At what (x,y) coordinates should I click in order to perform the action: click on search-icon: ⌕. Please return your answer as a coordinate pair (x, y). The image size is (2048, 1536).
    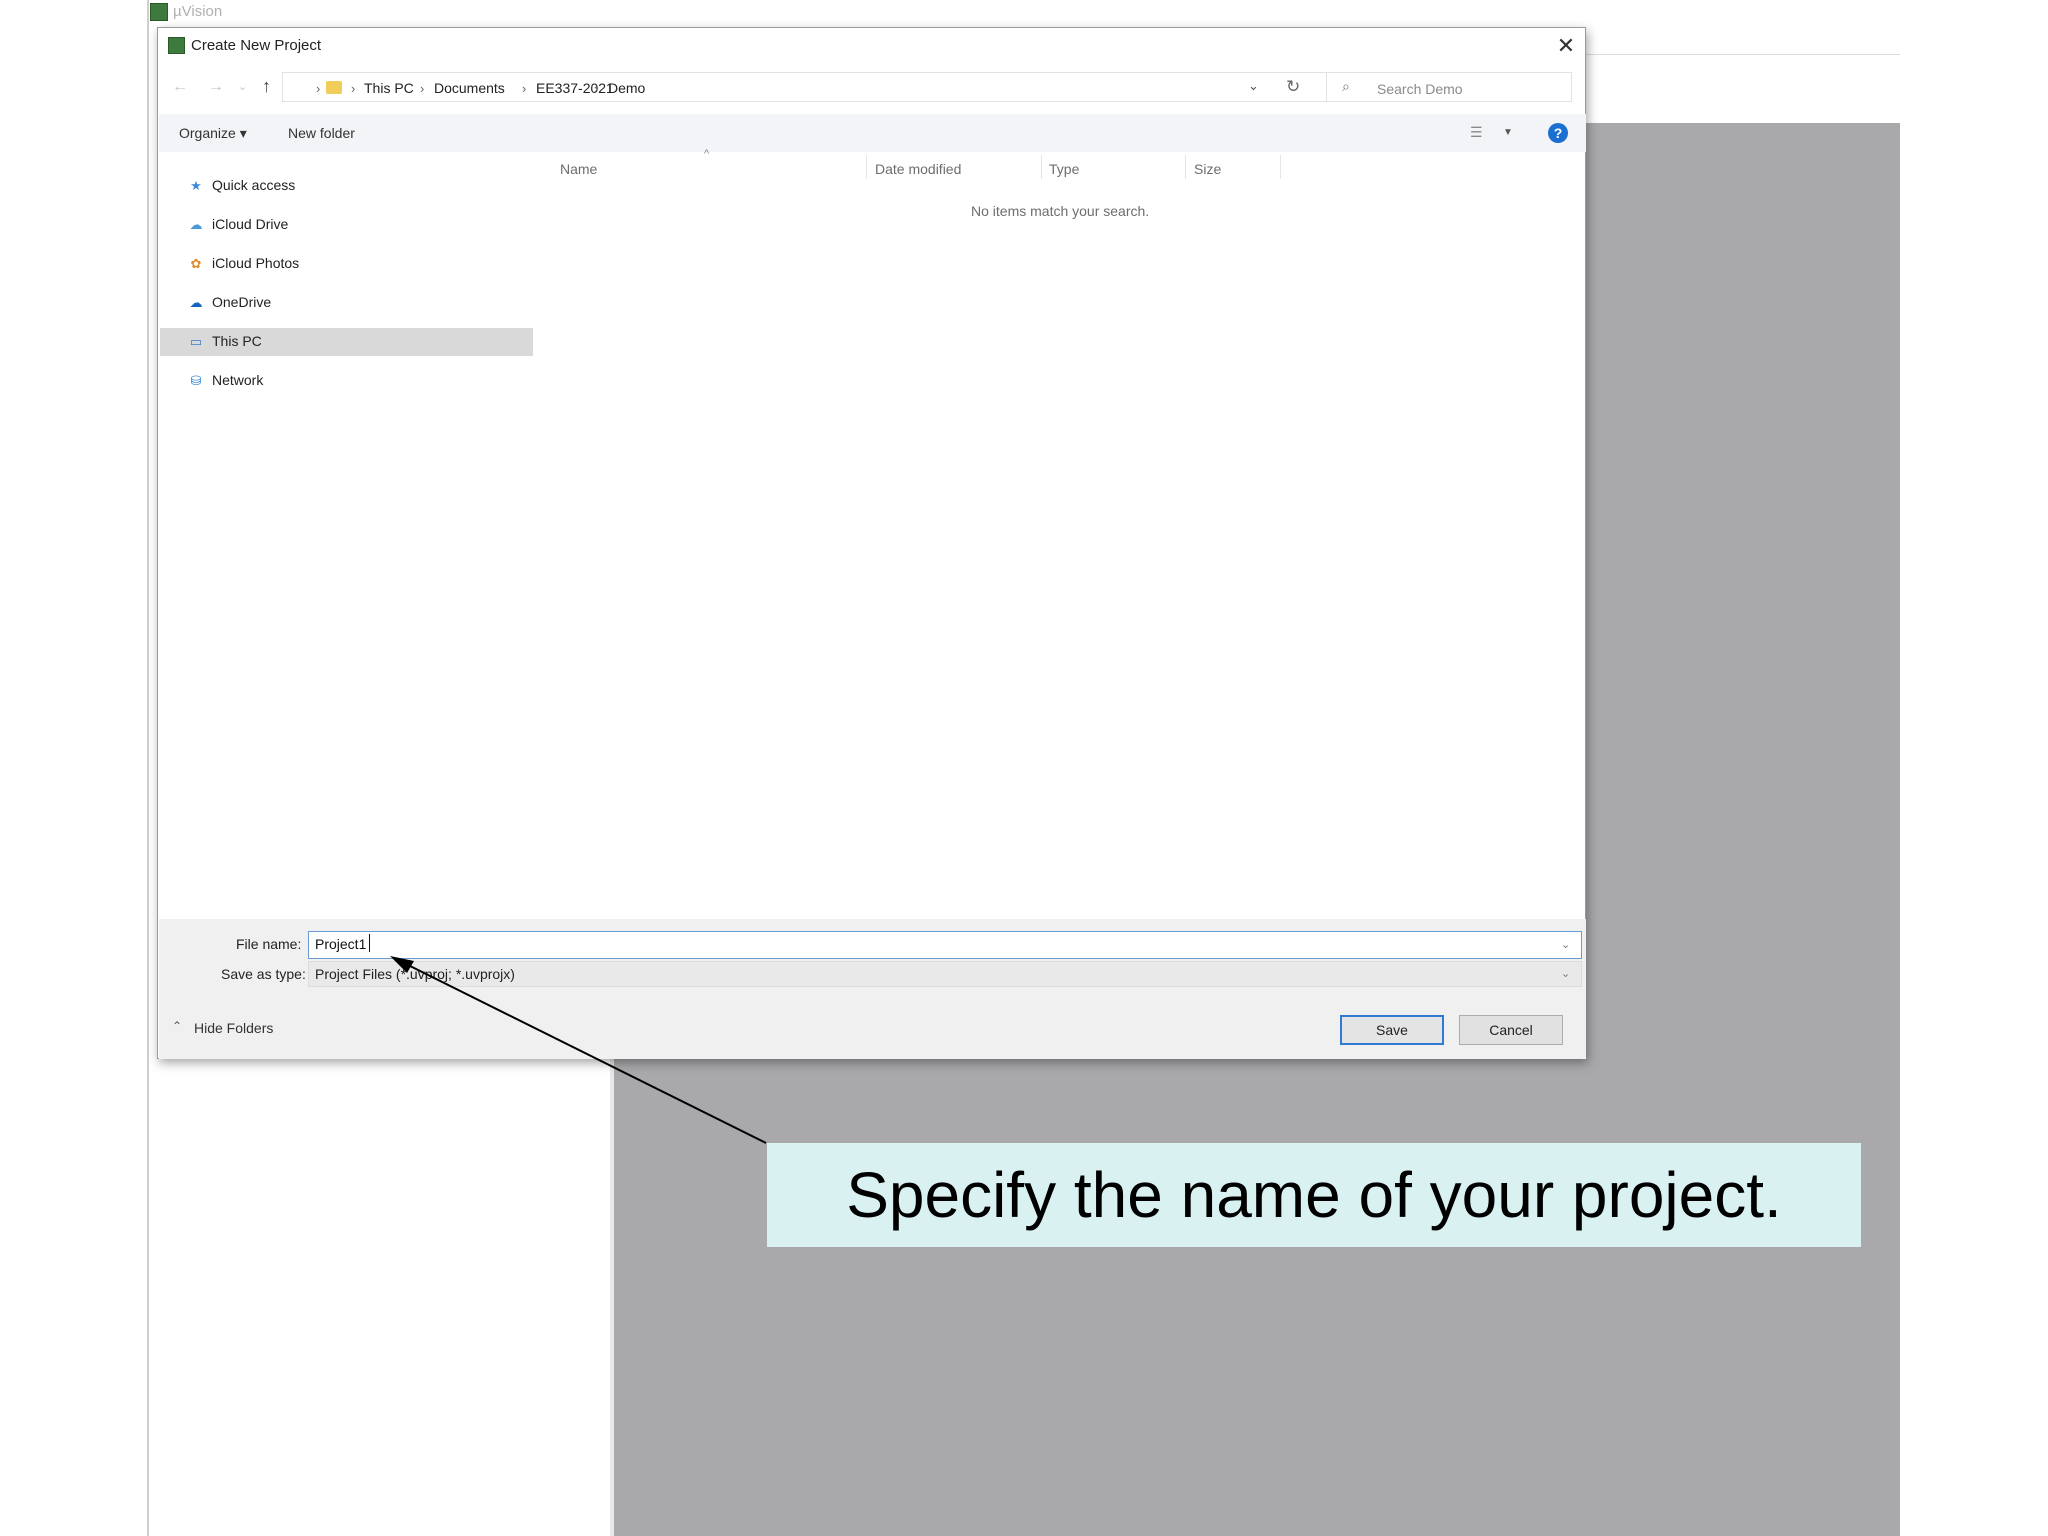
    Looking at the image, I should click on (1346, 86).